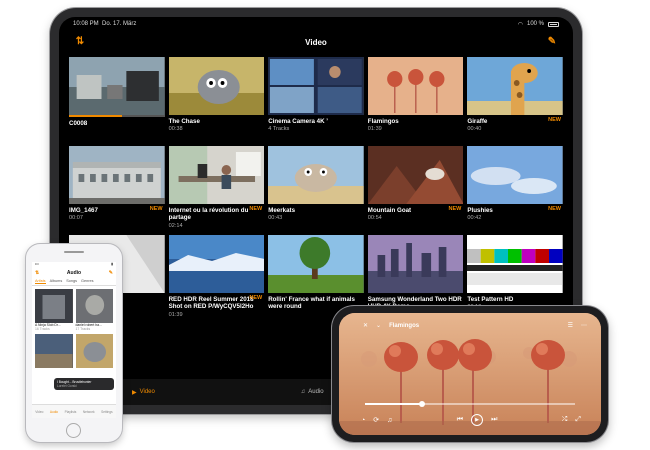  I want to click on video-title: Meerkats, so click(282, 210).